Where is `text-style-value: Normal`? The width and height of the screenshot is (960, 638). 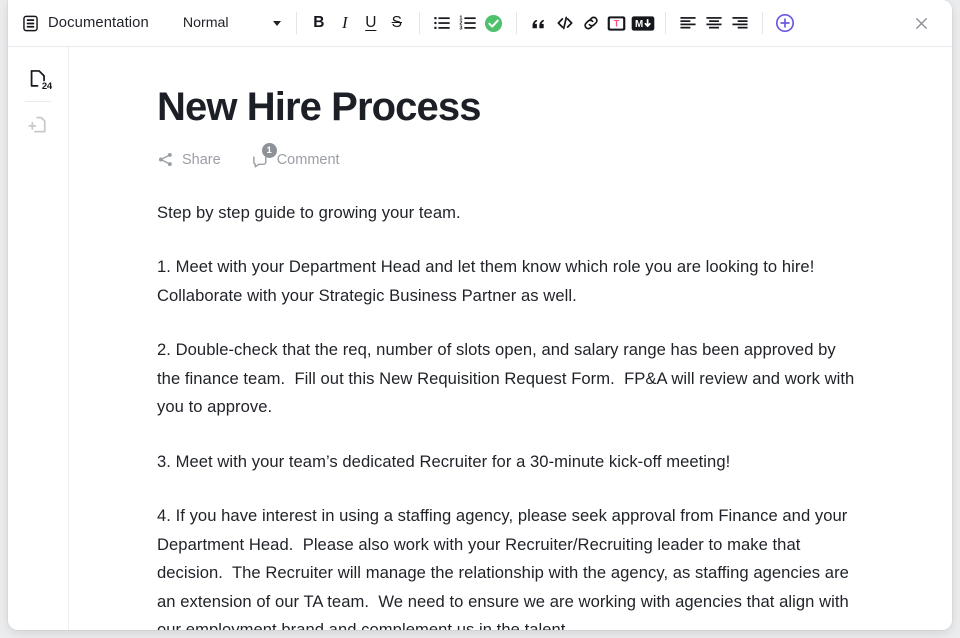 text-style-value: Normal is located at coordinates (205, 23).